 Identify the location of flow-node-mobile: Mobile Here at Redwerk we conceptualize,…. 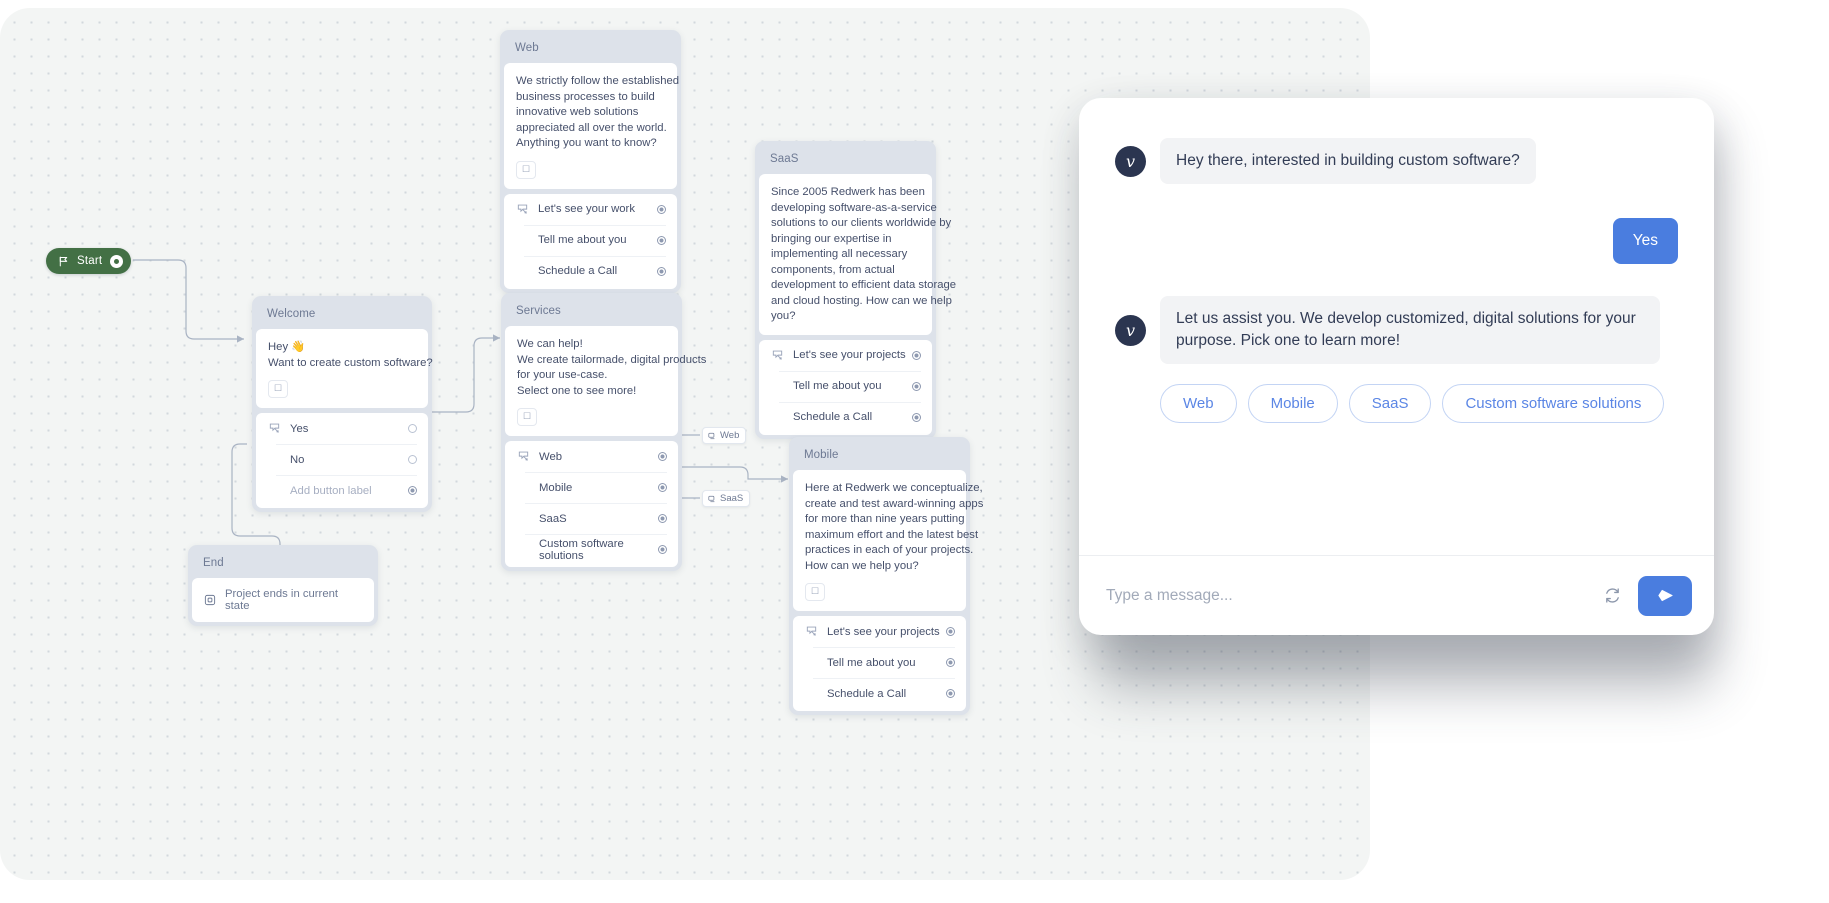
(886, 576).